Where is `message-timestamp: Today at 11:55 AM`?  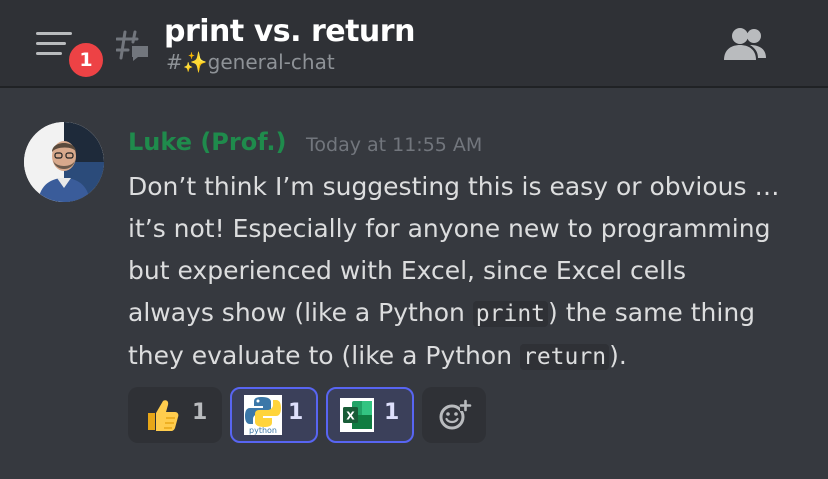 message-timestamp: Today at 11:55 AM is located at coordinates (394, 145).